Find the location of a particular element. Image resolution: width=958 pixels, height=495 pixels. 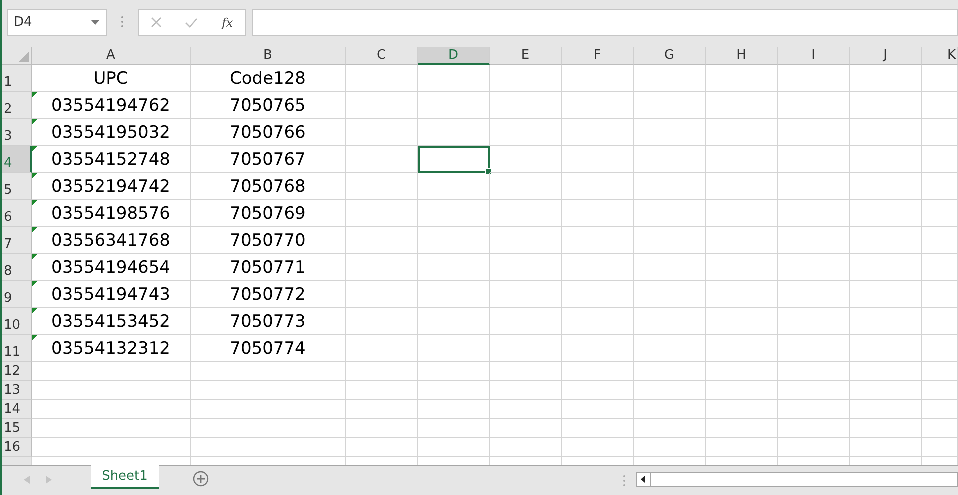

cell-text: 7050769 is located at coordinates (268, 214).